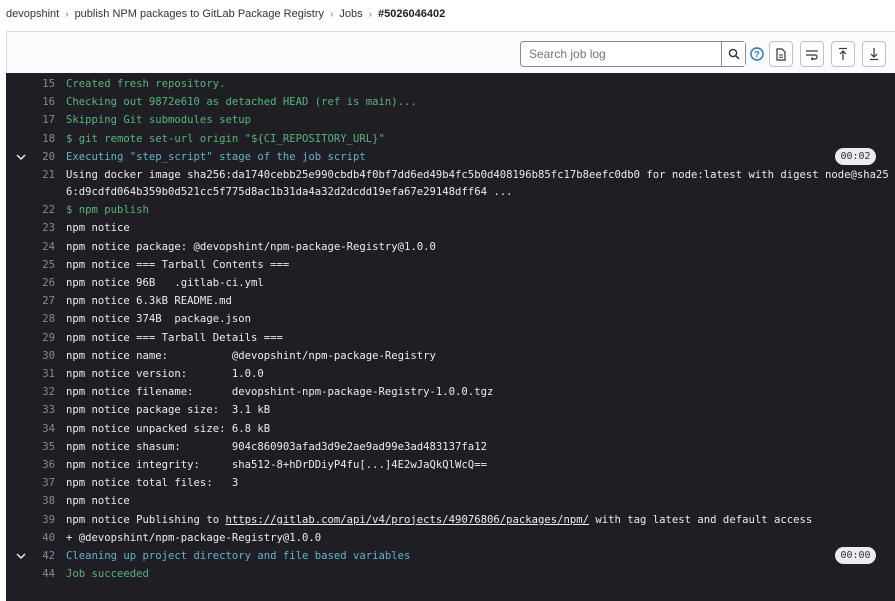  Describe the element at coordinates (30, 483) in the screenshot. I see `line-number: 37` at that location.